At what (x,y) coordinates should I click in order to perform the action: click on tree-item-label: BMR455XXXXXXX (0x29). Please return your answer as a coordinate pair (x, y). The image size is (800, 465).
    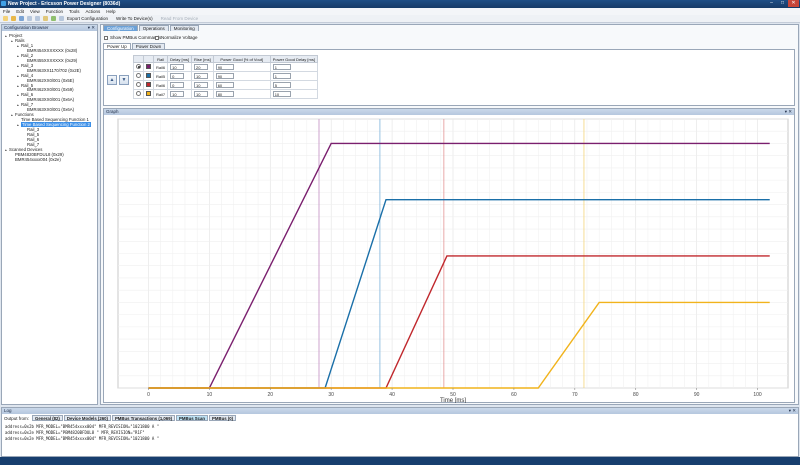
    Looking at the image, I should click on (52, 60).